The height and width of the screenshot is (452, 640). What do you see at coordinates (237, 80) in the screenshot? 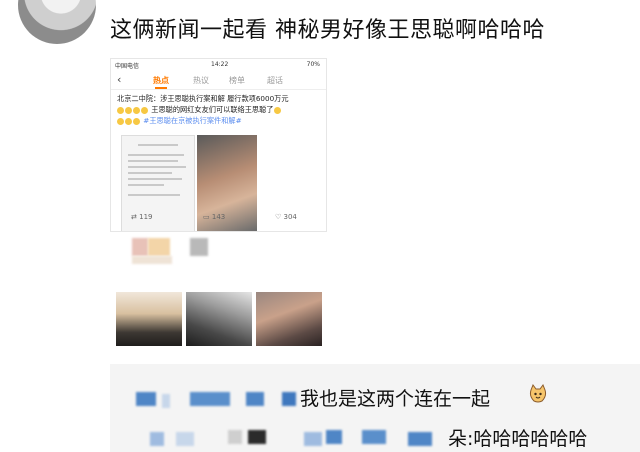
I see `tab-ranking: 榜单` at bounding box center [237, 80].